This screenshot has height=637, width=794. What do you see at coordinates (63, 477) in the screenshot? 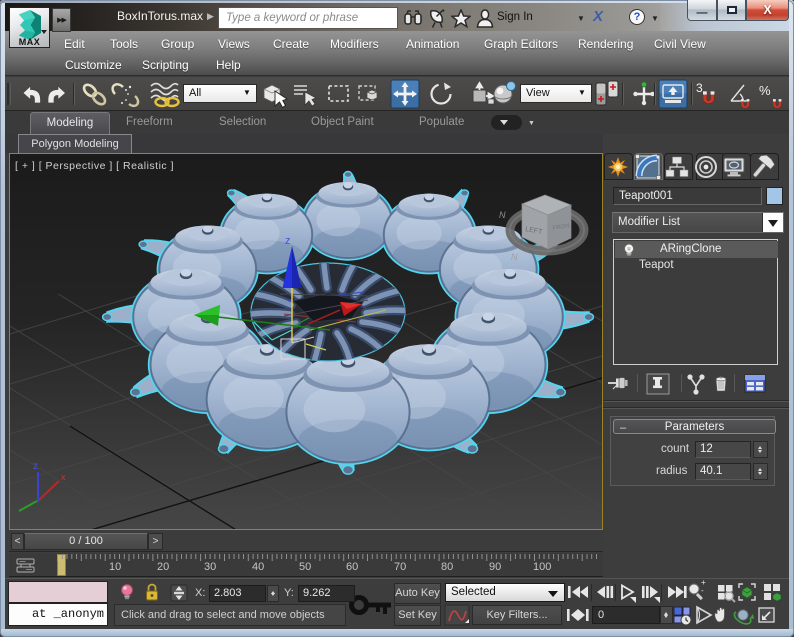
I see `svg-text: x` at bounding box center [63, 477].